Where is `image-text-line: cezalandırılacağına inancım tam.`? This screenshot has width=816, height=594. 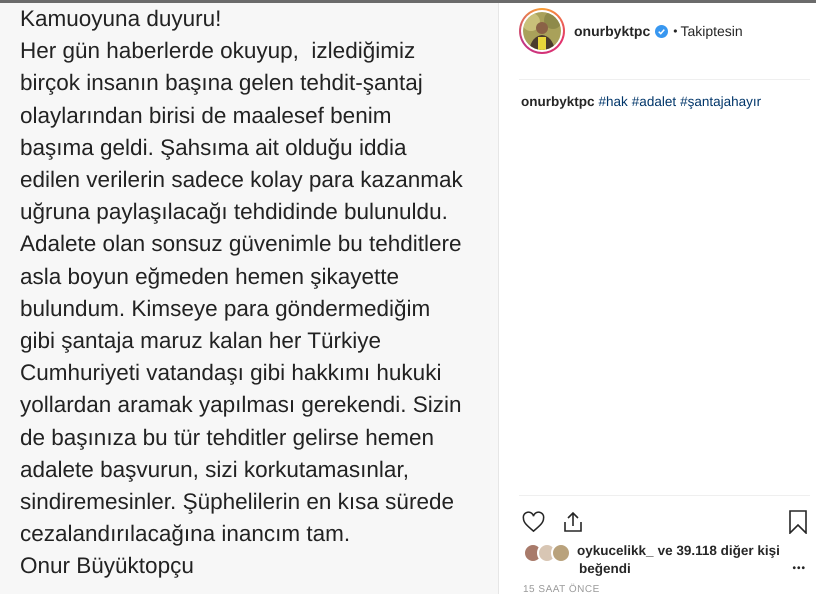 image-text-line: cezalandırılacağına inancım tam. is located at coordinates (185, 534).